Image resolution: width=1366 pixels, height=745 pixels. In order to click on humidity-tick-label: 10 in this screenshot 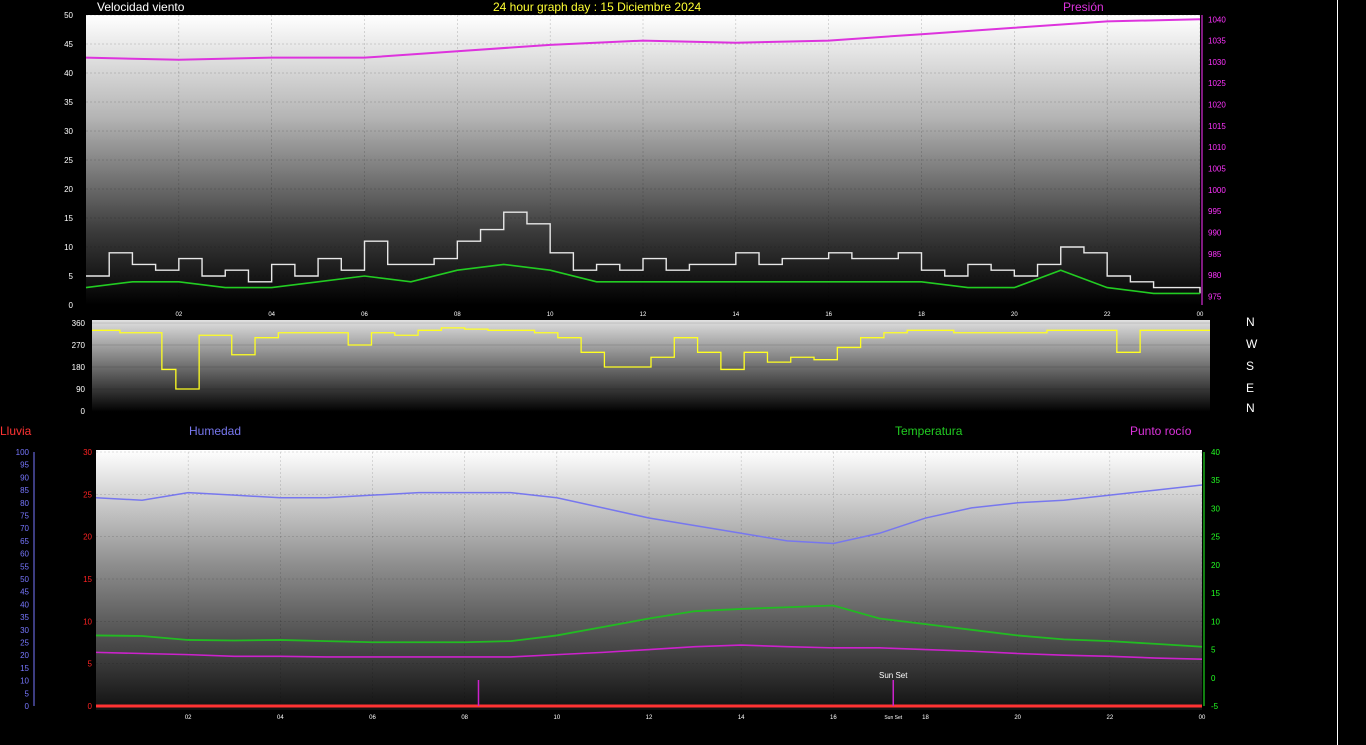, I will do `click(24, 681)`.